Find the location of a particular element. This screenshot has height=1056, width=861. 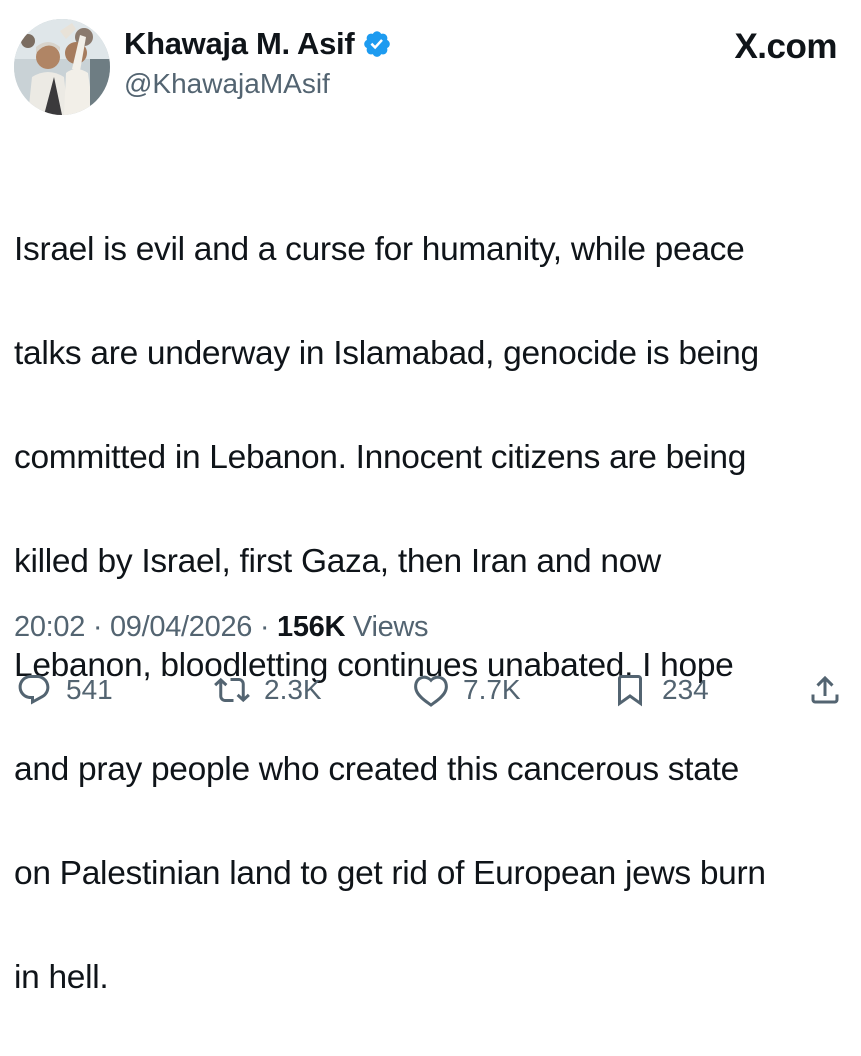

tweet-meta: 20:02 · 09/04/2026 · 156K Views is located at coordinates (221, 627).